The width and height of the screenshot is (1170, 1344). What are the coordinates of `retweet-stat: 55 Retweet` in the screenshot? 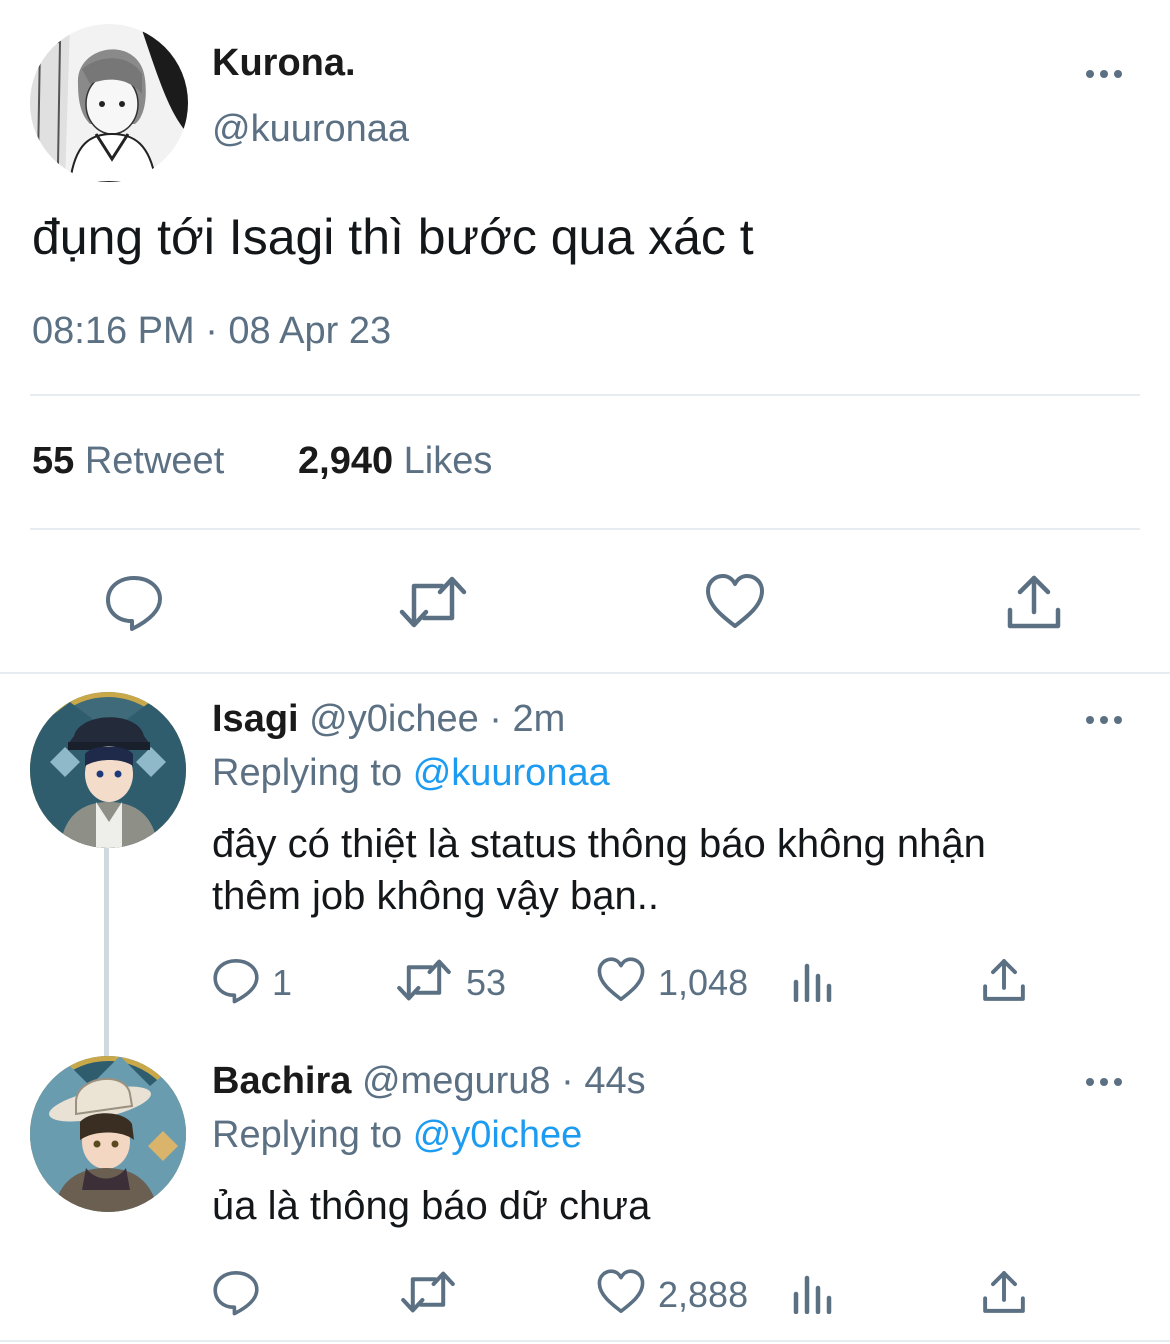 It's located at (128, 461).